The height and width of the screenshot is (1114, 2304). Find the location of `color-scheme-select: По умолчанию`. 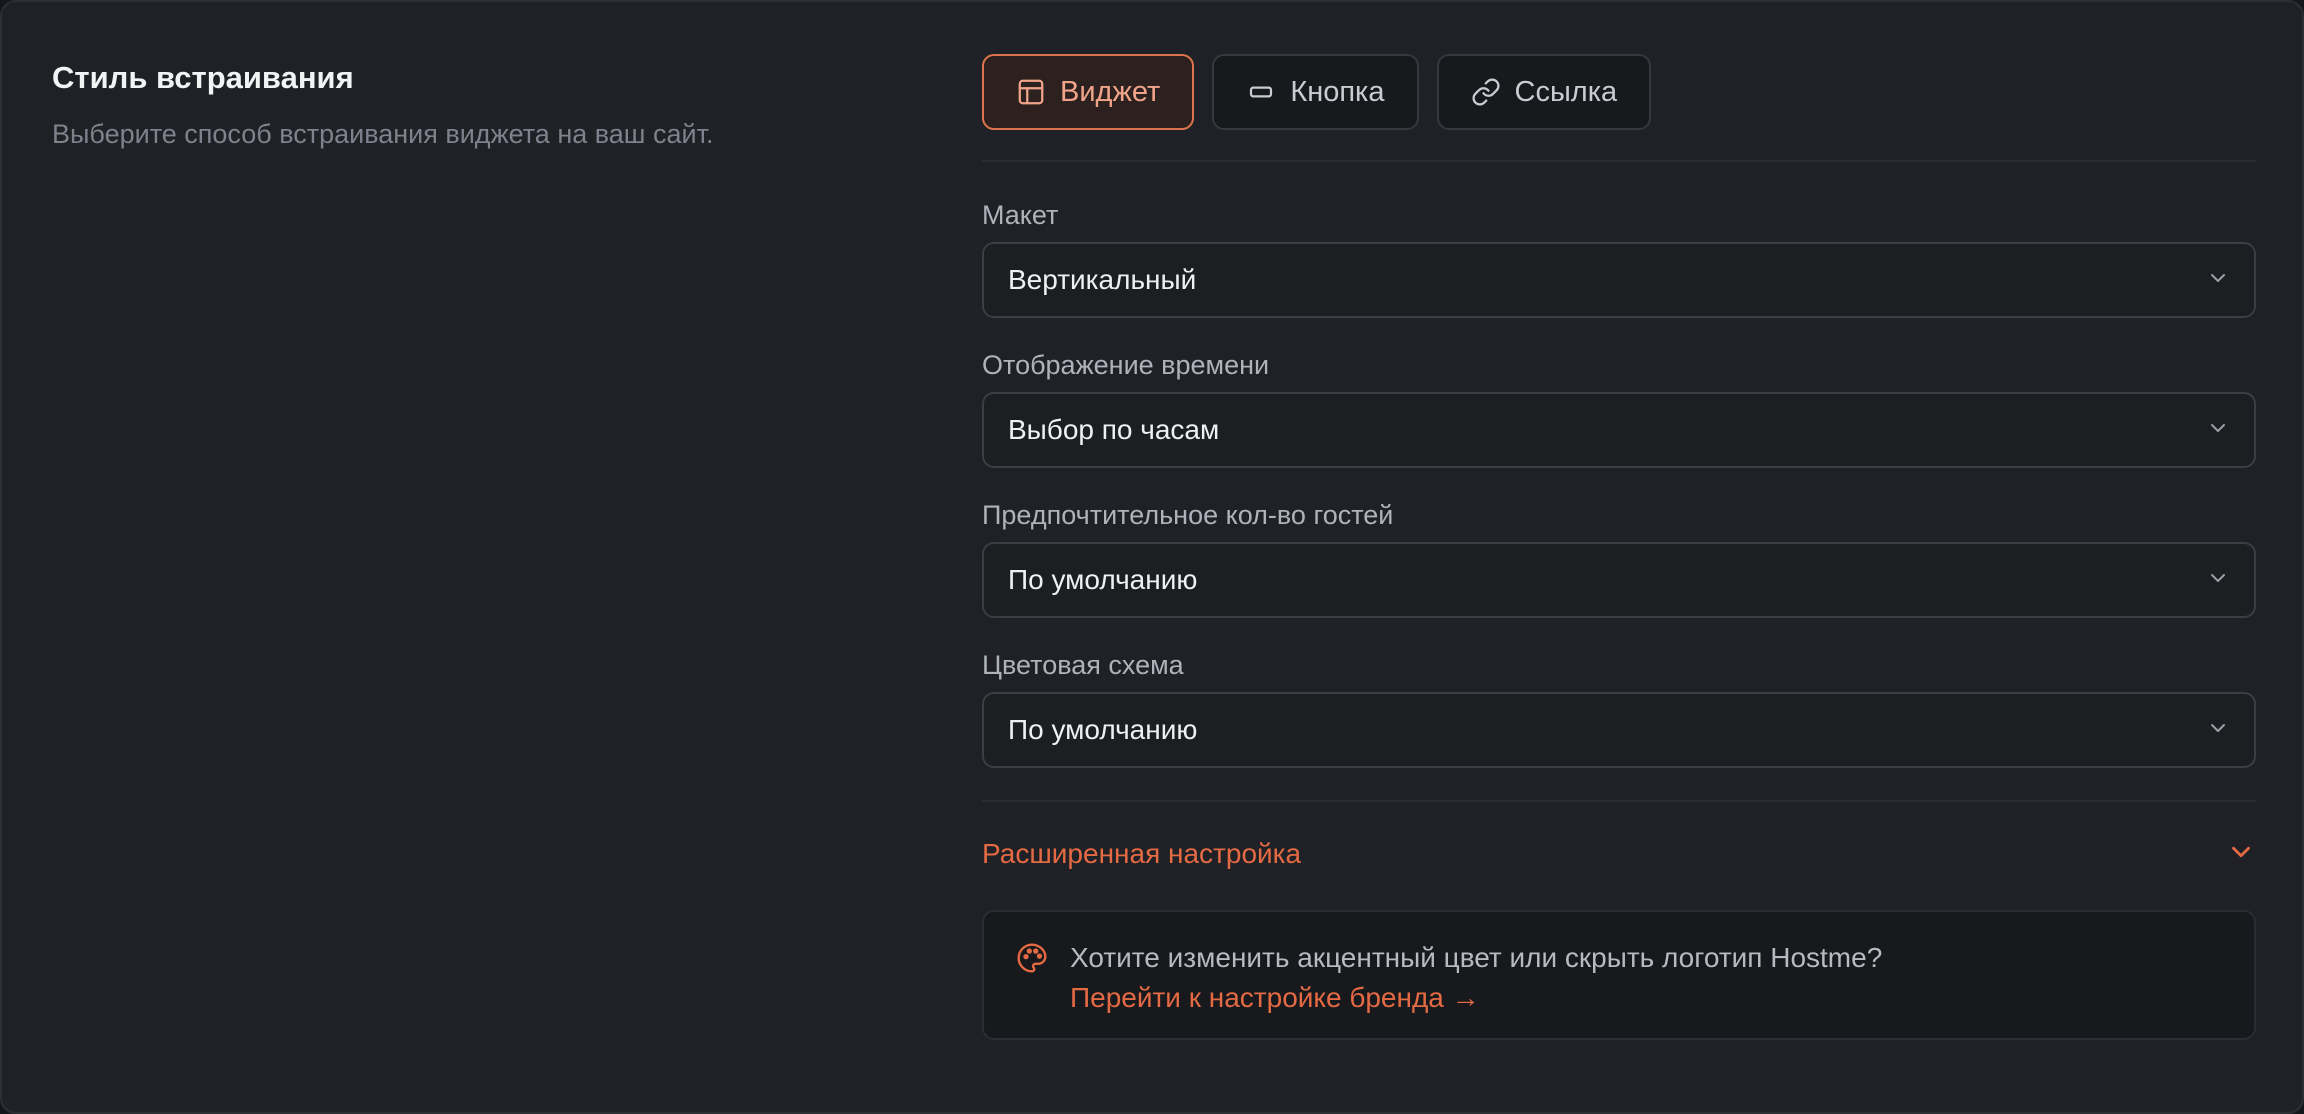

color-scheme-select: По умолчанию is located at coordinates (1619, 730).